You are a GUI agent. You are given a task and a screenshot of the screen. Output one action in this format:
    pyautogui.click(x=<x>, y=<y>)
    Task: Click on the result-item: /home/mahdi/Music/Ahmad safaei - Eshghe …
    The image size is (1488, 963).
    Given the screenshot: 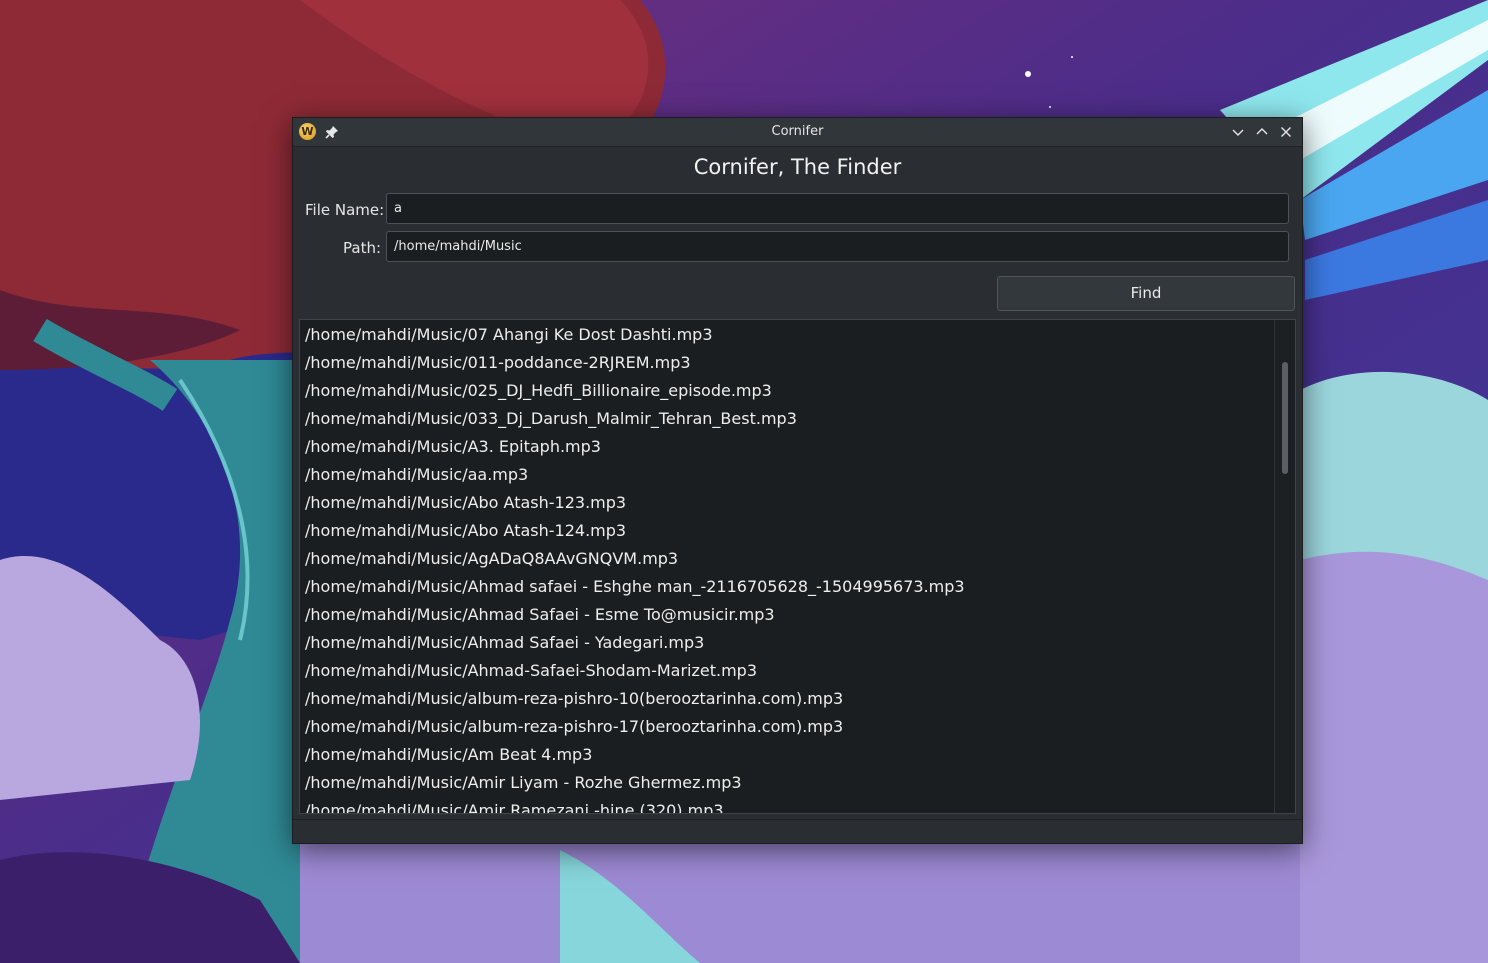 What is the action you would take?
    pyautogui.click(x=800, y=587)
    